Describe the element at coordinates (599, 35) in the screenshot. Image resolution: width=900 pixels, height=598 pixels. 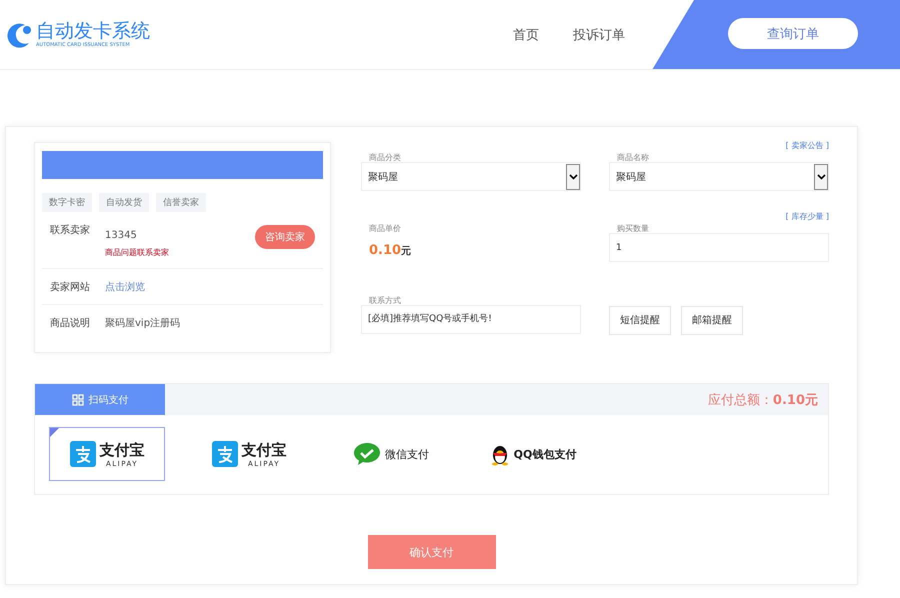
I see `nav-link: 投诉订单` at that location.